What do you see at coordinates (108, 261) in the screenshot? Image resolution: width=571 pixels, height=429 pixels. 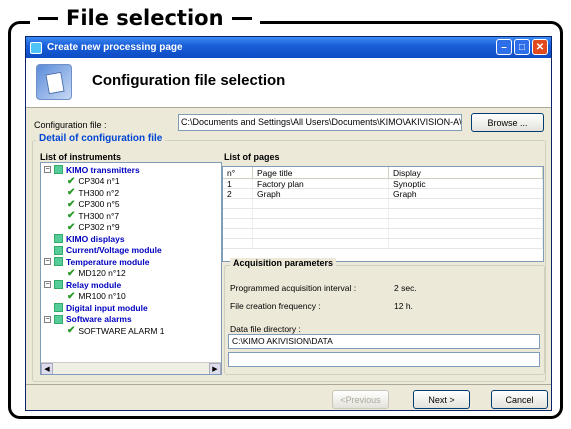 I see `tree-item-label: Temperature module` at bounding box center [108, 261].